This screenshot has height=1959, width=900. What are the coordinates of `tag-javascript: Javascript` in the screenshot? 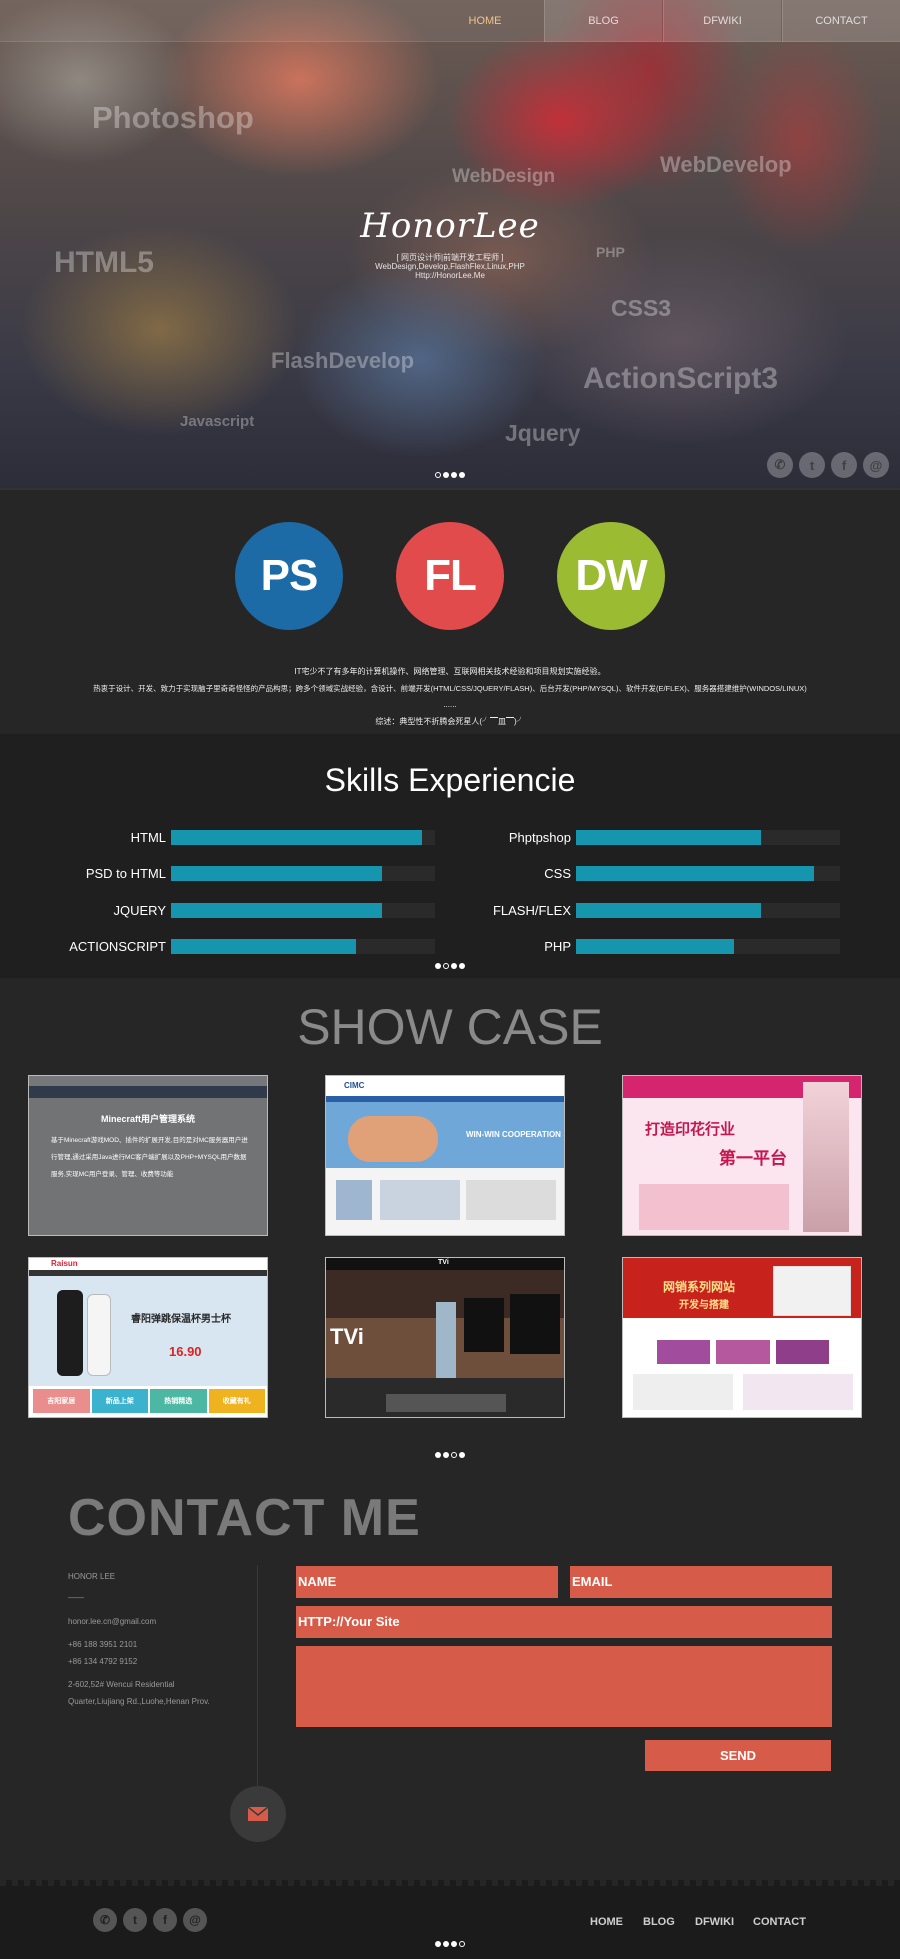 It's located at (217, 421).